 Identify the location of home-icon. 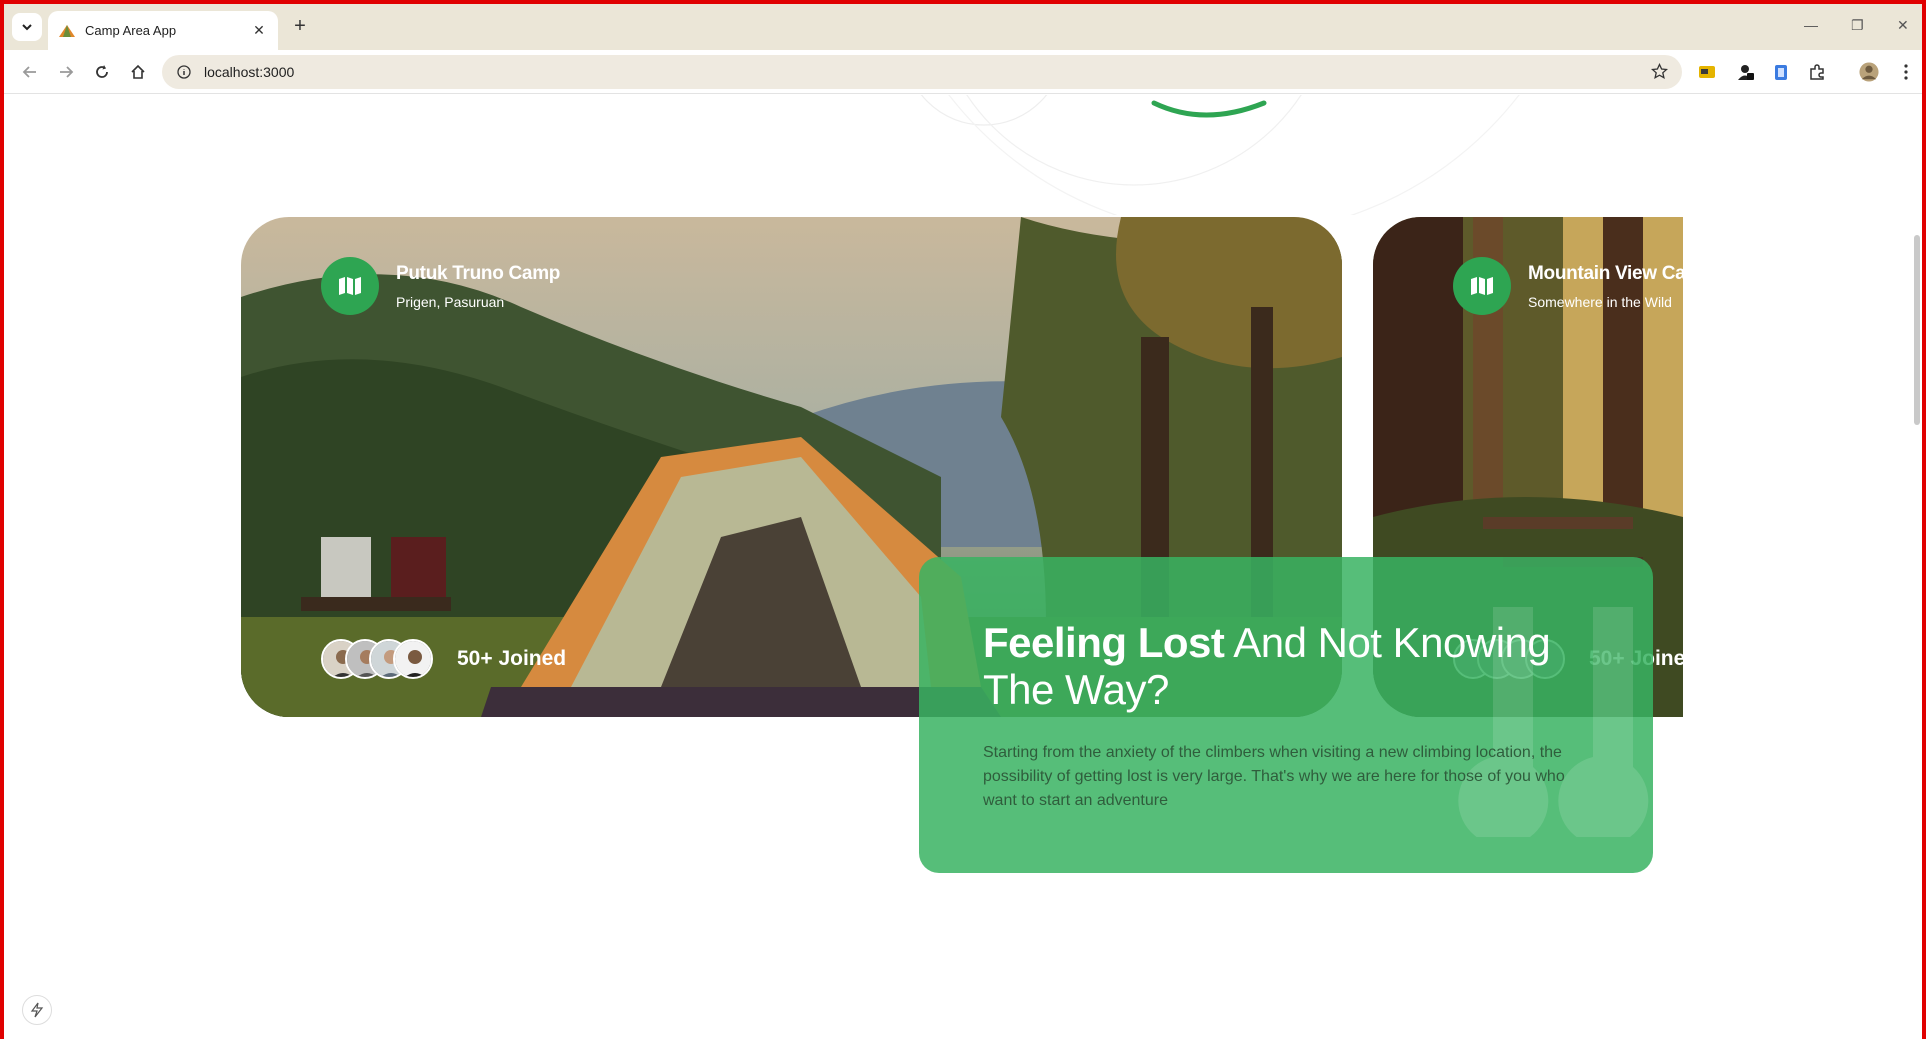
(138, 71).